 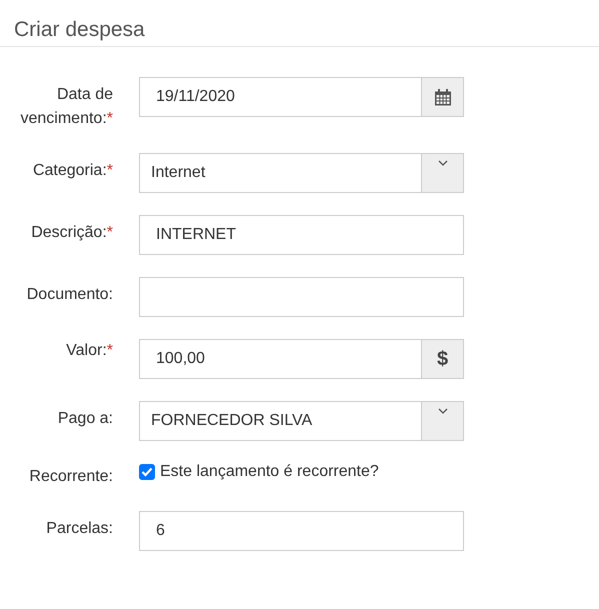 What do you see at coordinates (69, 295) in the screenshot?
I see `field-label: Documento:` at bounding box center [69, 295].